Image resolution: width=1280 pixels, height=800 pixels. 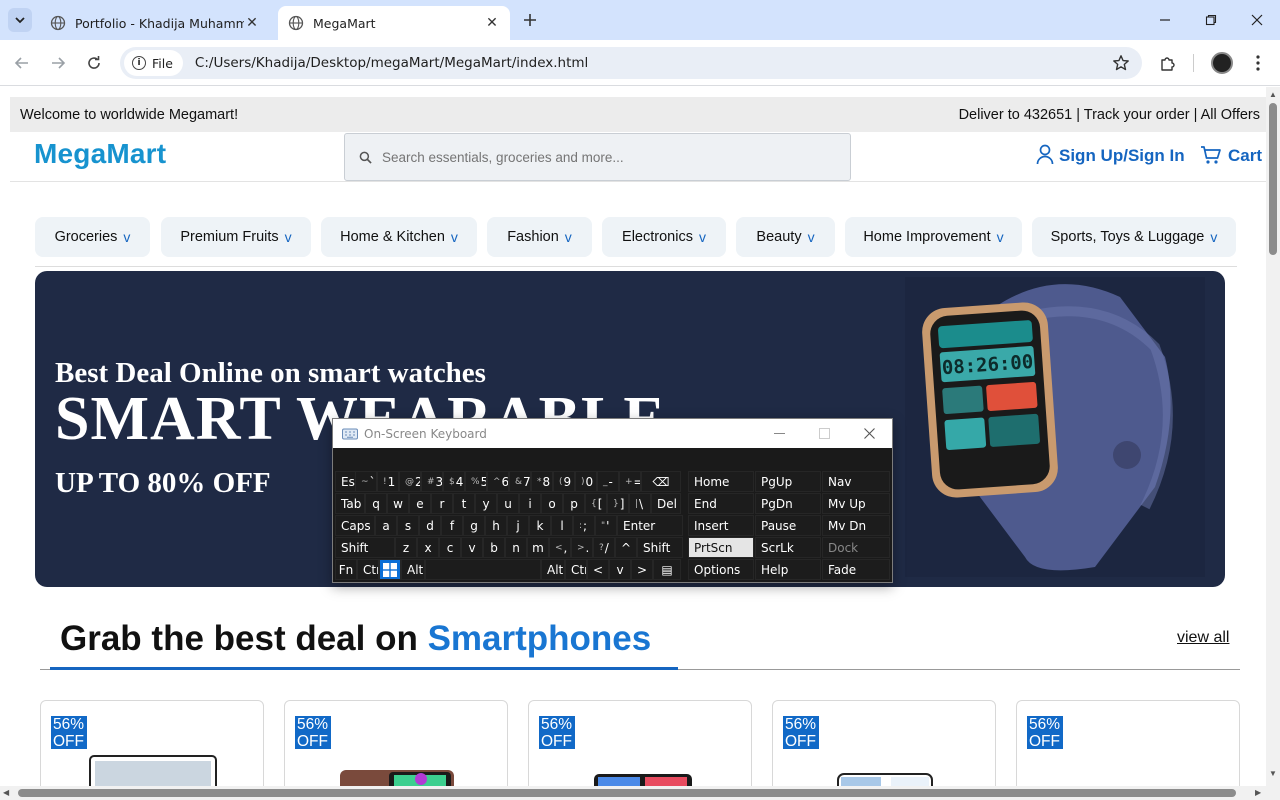 What do you see at coordinates (721, 525) in the screenshot?
I see `osk-nav-key: Insert` at bounding box center [721, 525].